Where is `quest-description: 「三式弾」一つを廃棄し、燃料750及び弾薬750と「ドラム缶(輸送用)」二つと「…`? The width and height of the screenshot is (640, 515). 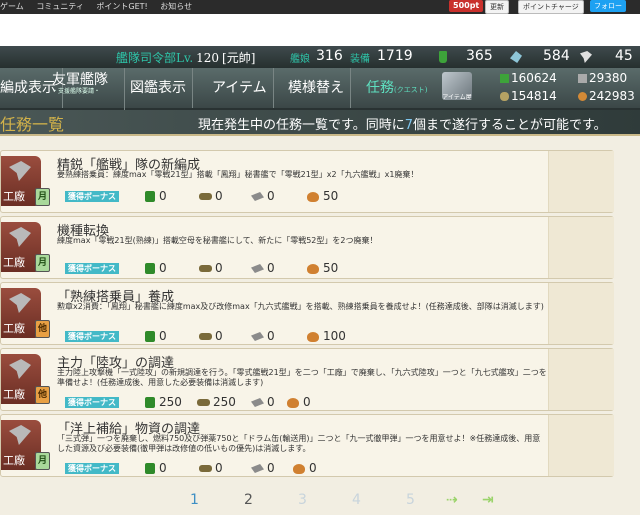 quest-description: 「三式弾」一つを廃棄し、燃料750及び弾薬750と「ドラム缶(輸送用)」二つと「… is located at coordinates (299, 443).